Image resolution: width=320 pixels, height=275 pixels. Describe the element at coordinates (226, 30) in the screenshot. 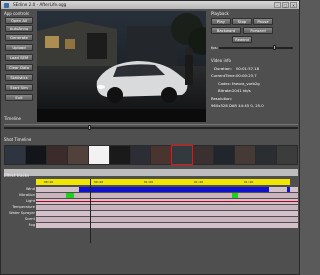

I see `backward-button: Backward` at that location.